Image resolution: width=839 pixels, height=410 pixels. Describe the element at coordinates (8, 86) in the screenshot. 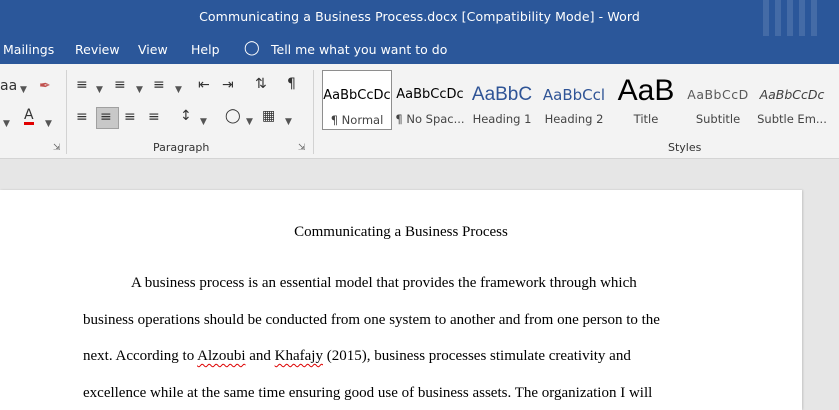

I see `font-size-text: aa` at that location.